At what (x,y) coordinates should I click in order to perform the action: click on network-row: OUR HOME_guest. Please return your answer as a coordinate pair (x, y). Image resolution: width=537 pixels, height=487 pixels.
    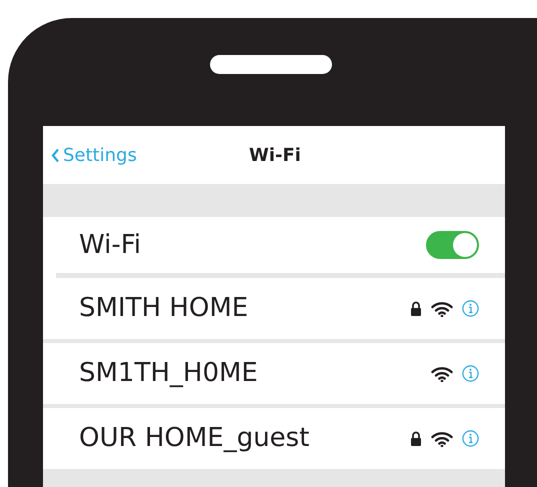
    Looking at the image, I should click on (274, 438).